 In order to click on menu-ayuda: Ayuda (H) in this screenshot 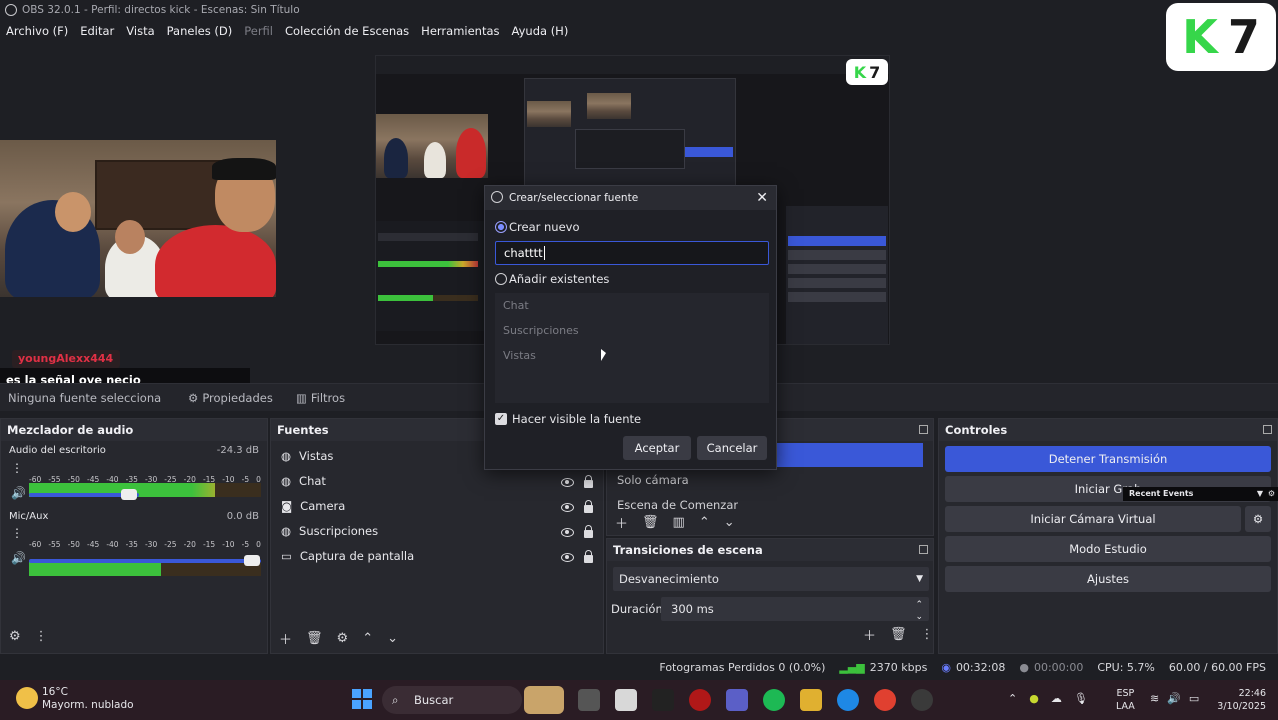, I will do `click(540, 31)`.